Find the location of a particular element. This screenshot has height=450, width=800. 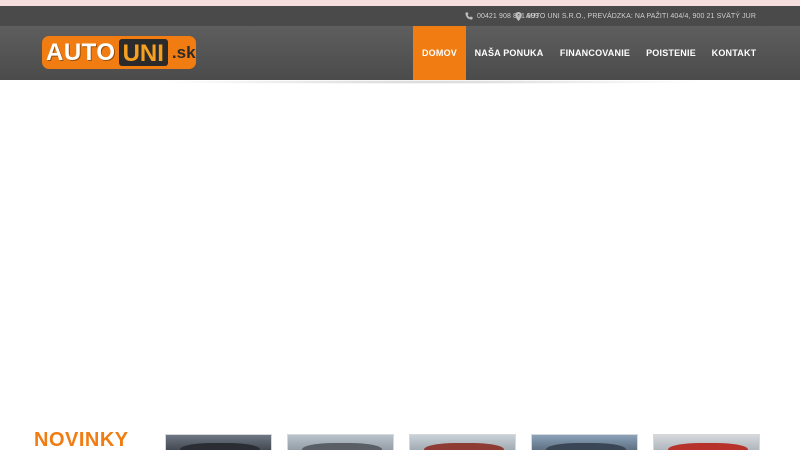

nav-item-kontakt: KONTAKT is located at coordinates (734, 53).